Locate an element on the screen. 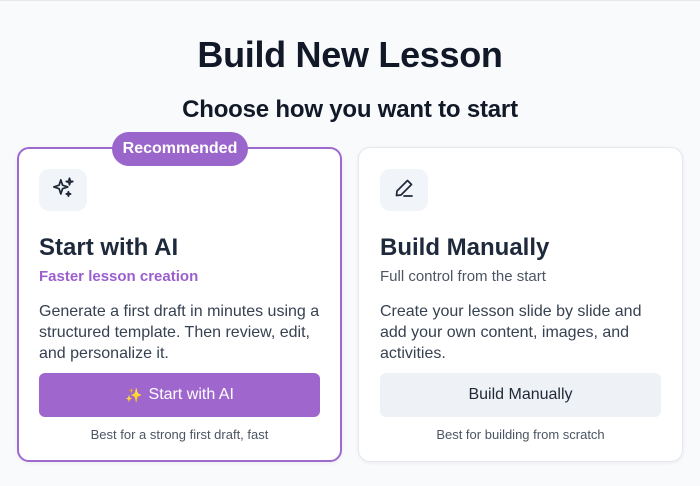 The image size is (700, 486). recommended-badge: Recommended is located at coordinates (180, 149).